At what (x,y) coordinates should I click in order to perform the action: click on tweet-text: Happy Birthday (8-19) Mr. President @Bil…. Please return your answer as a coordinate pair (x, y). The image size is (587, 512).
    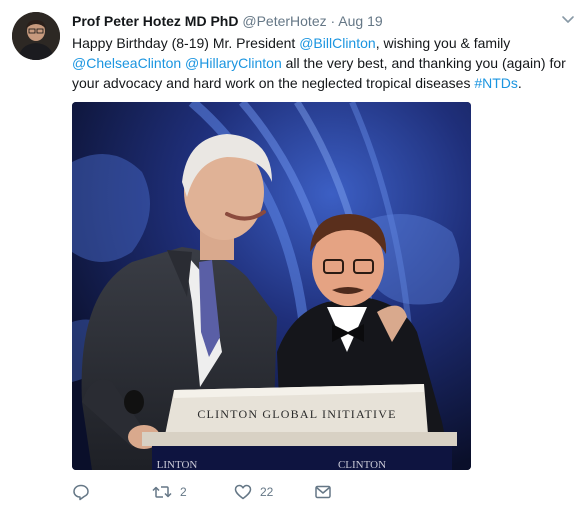
    Looking at the image, I should click on (322, 63).